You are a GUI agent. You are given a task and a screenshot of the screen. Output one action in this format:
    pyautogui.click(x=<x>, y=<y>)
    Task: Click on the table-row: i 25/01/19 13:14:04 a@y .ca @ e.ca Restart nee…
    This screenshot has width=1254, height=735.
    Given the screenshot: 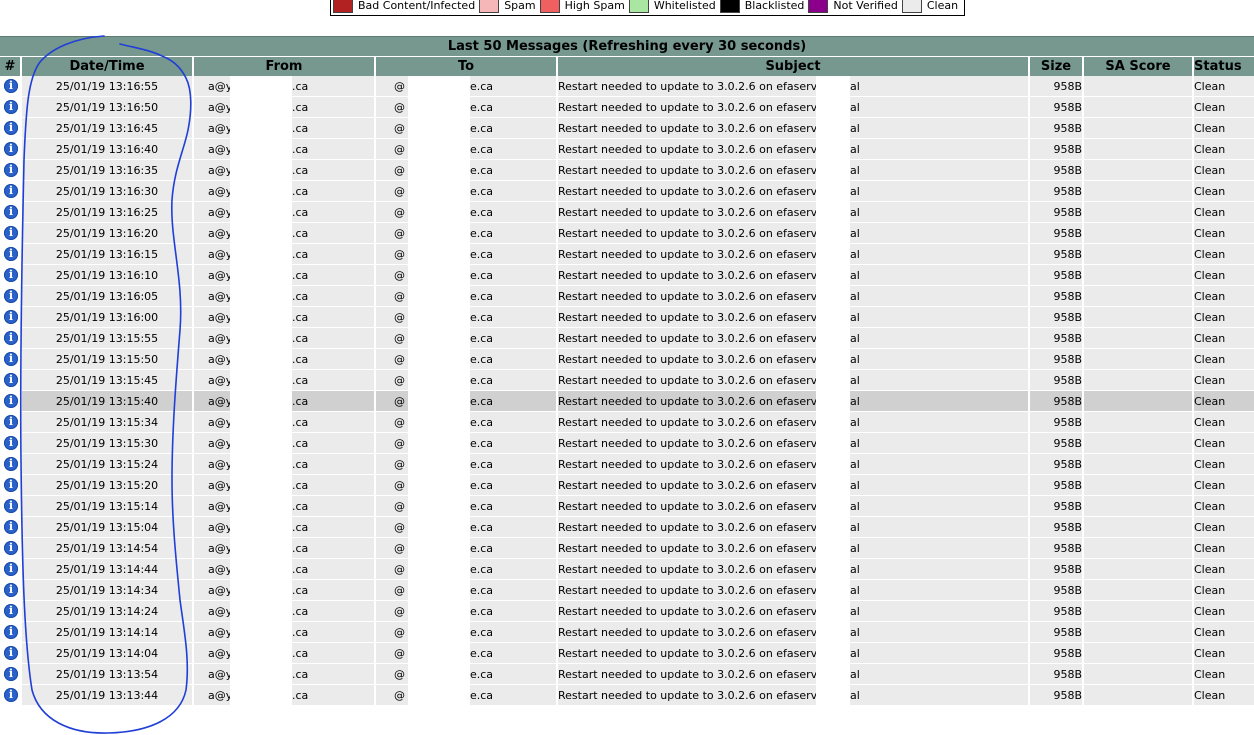 What is the action you would take?
    pyautogui.click(x=627, y=653)
    